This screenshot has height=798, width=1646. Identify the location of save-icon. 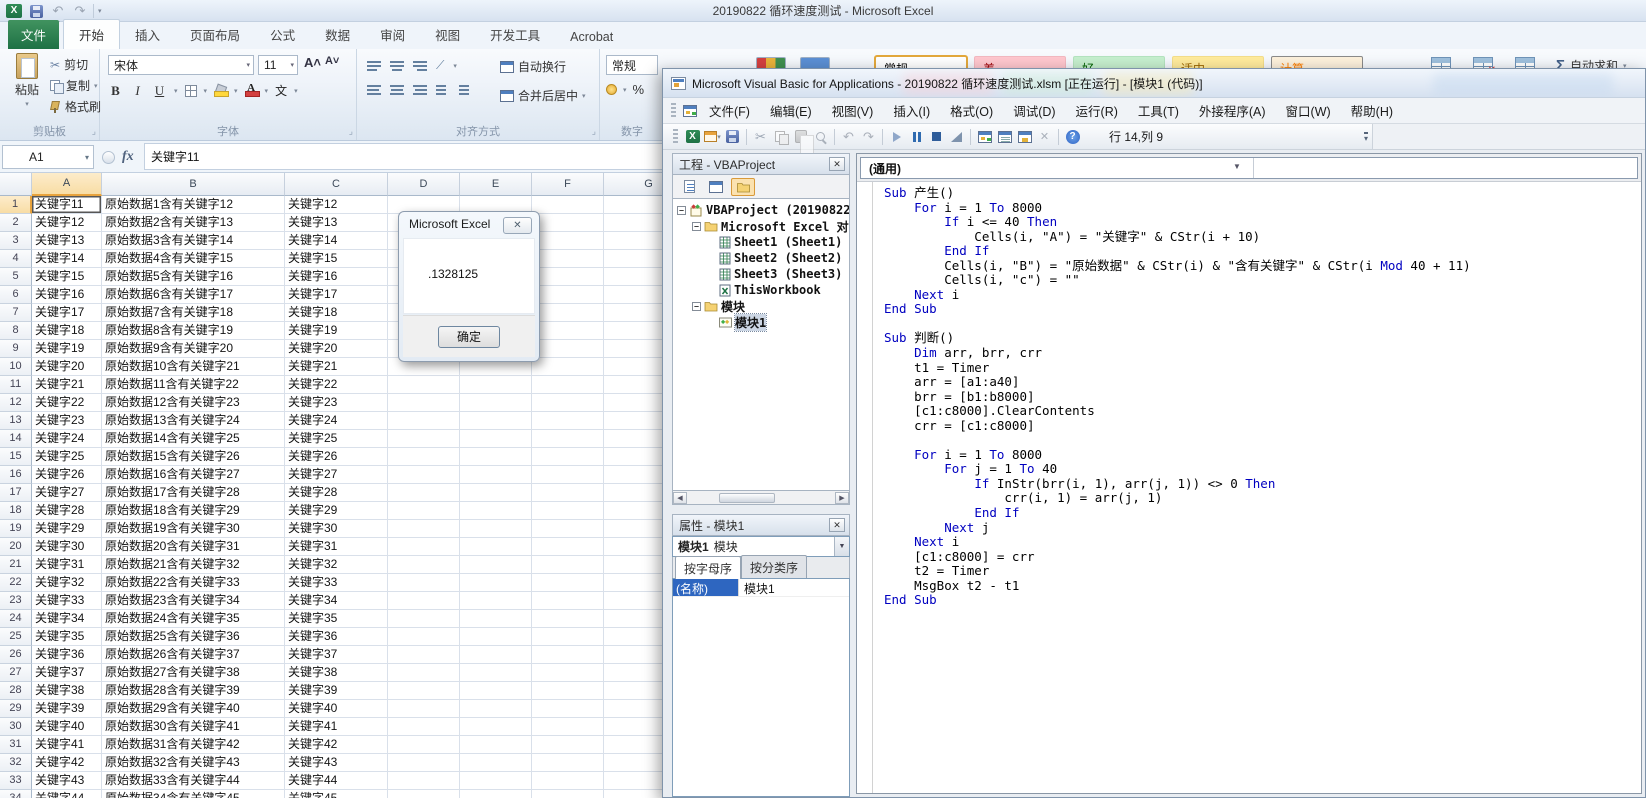
(36, 11).